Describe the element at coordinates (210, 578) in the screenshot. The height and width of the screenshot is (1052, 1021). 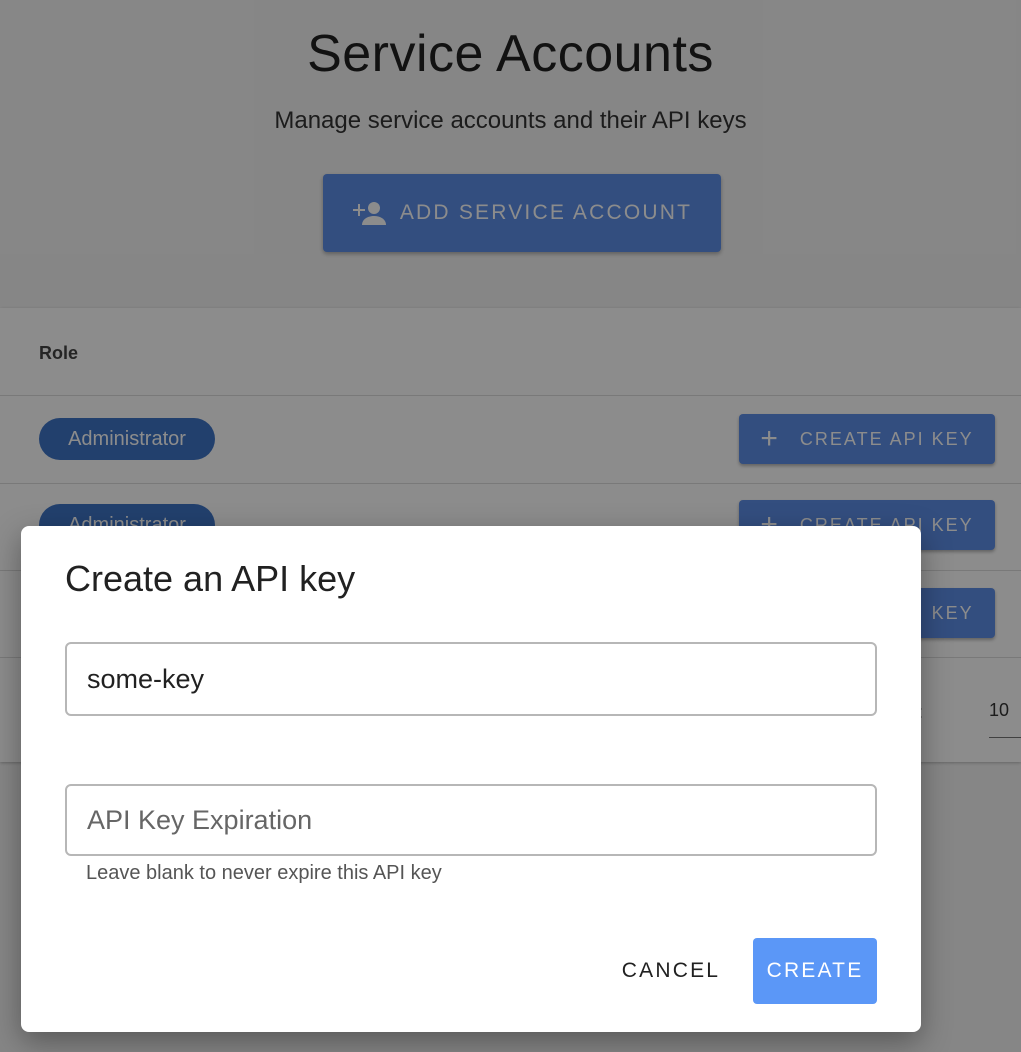
I see `dialog-title: Create an API key` at that location.